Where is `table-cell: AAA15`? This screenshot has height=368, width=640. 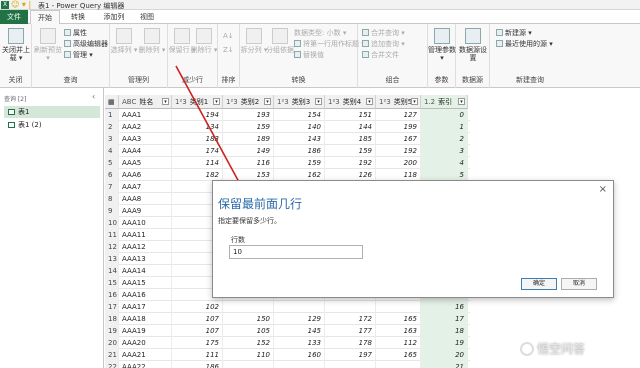
table-cell: AAA15 is located at coordinates (145, 283).